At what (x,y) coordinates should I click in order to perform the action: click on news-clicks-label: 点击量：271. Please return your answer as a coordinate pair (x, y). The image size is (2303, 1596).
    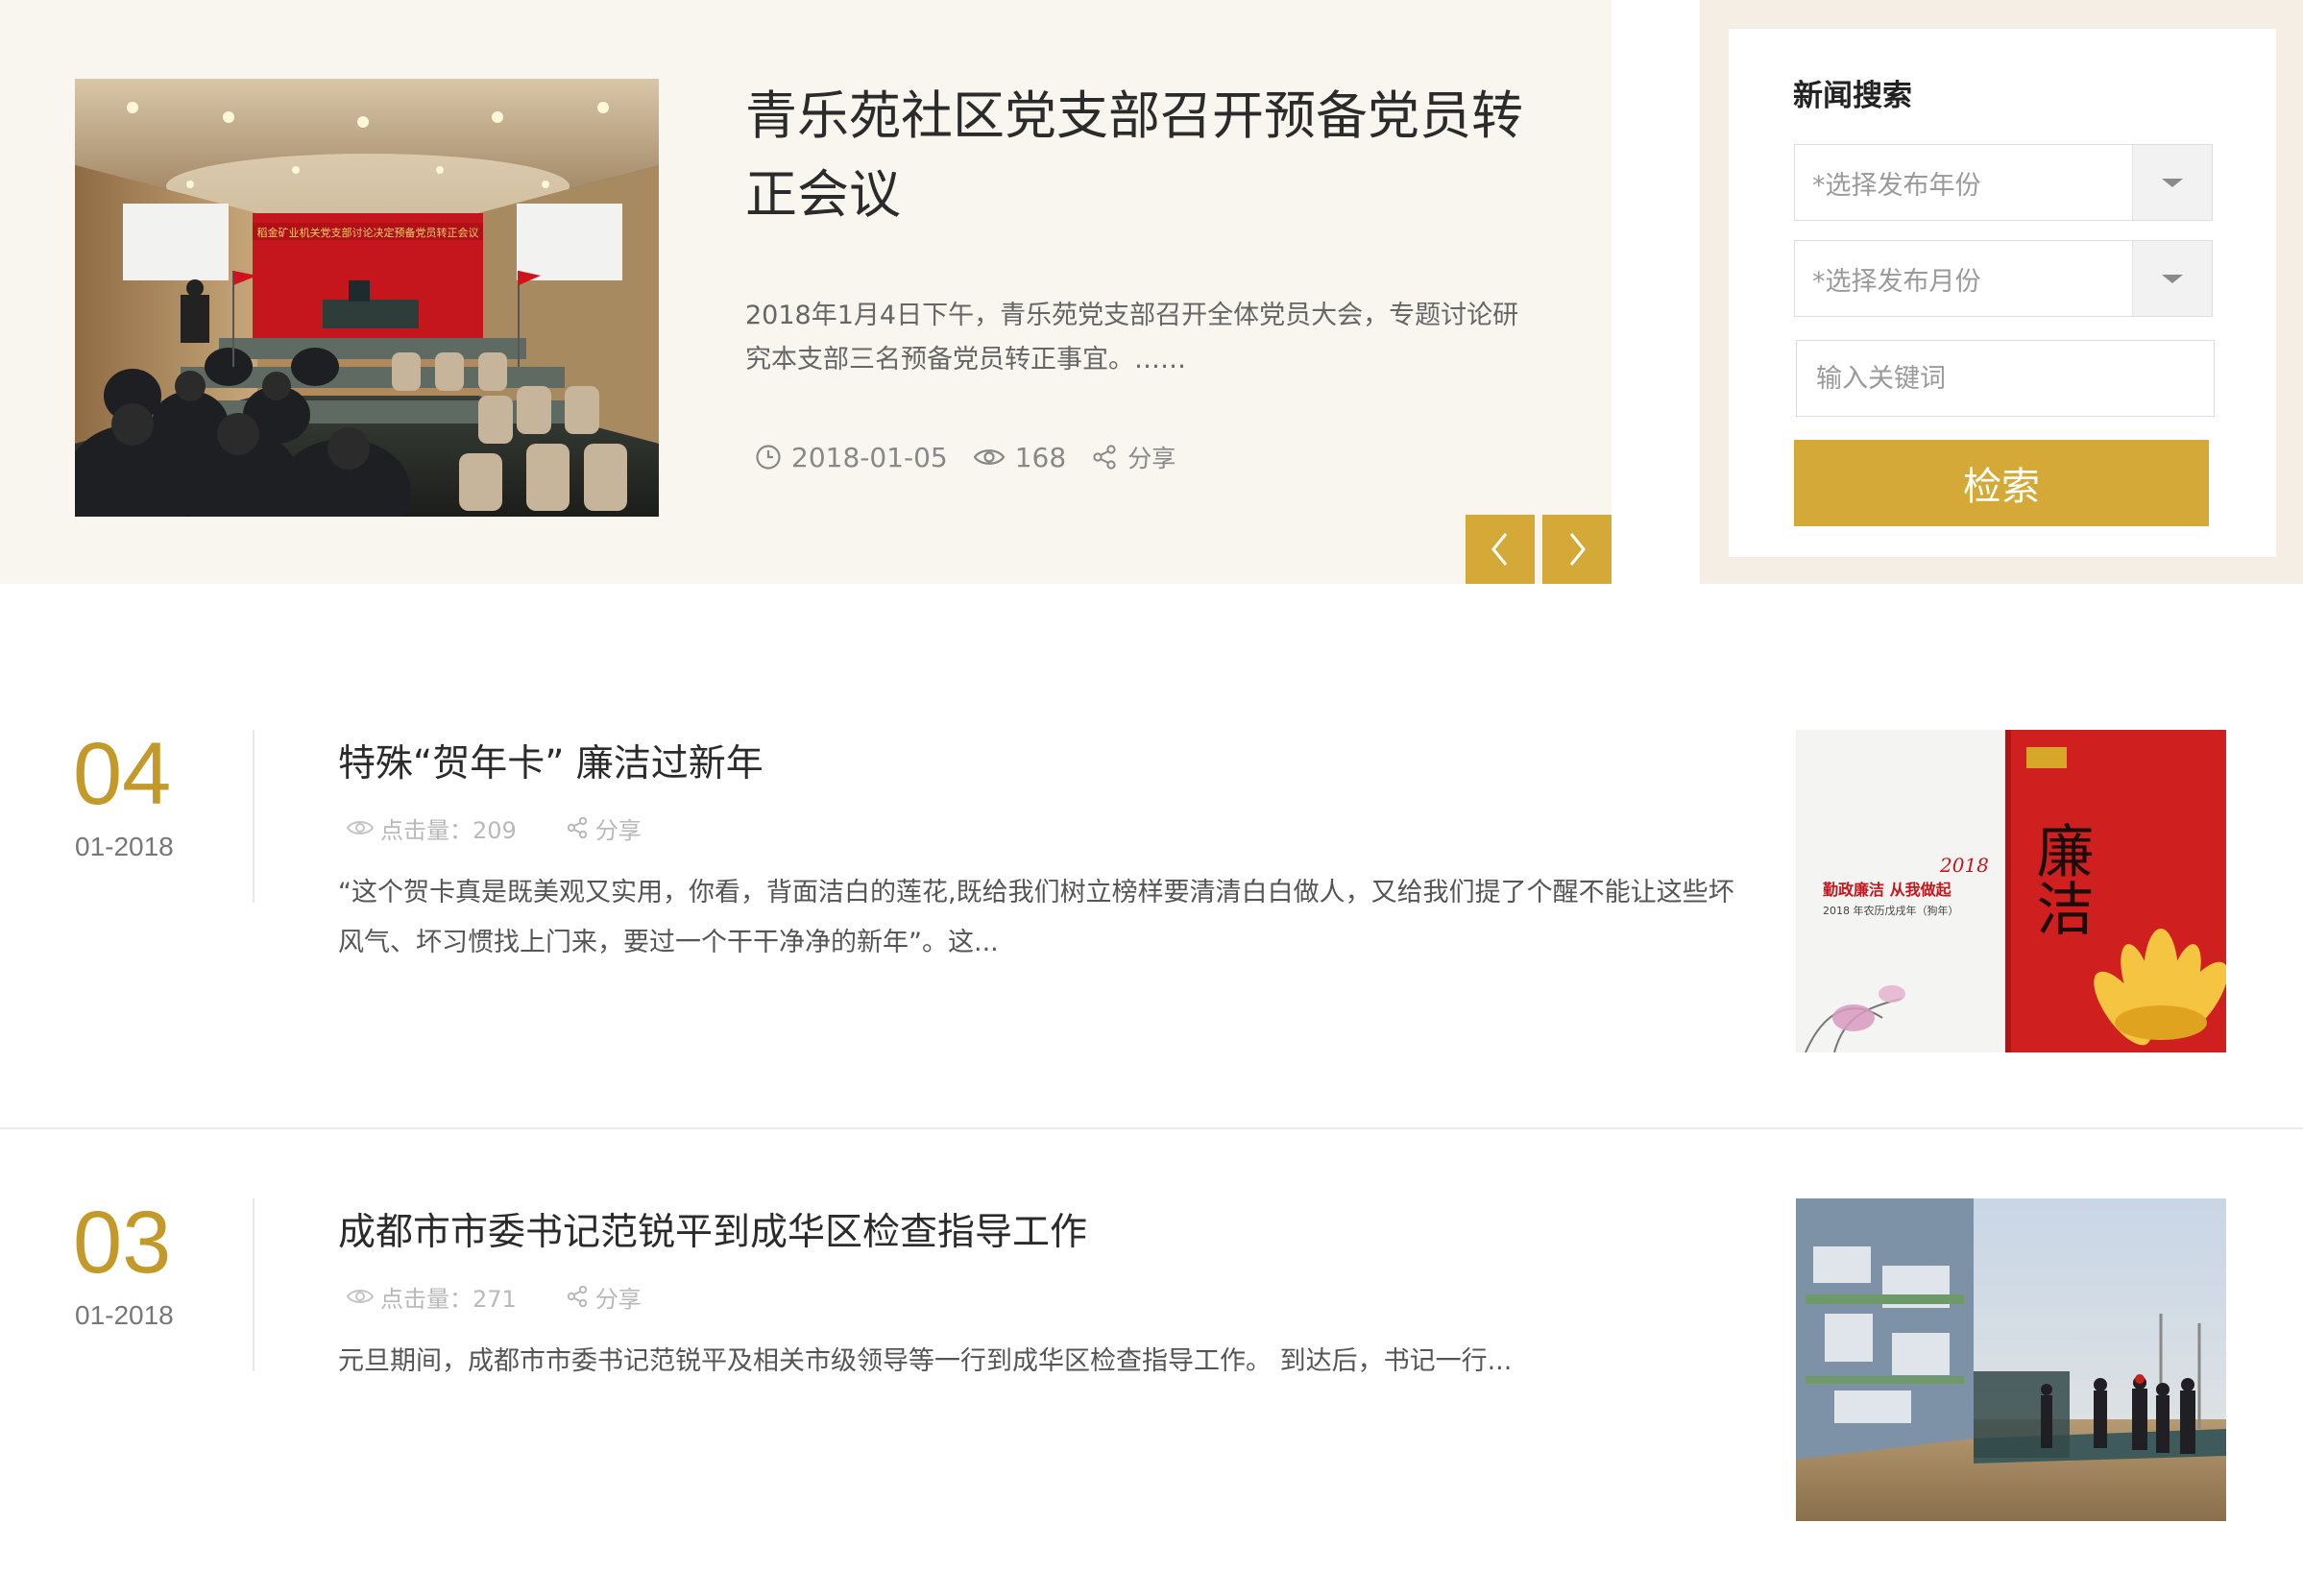
    Looking at the image, I should click on (448, 1299).